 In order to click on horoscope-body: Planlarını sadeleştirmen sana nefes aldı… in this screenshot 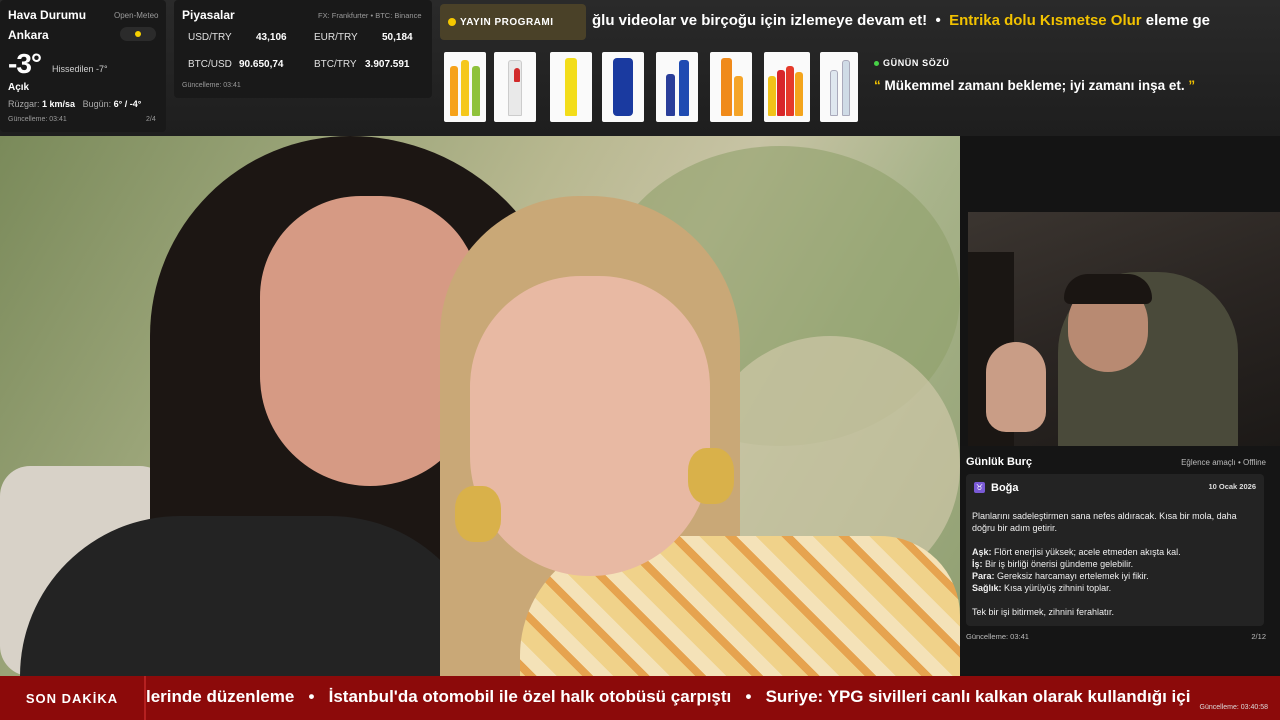, I will do `click(1117, 564)`.